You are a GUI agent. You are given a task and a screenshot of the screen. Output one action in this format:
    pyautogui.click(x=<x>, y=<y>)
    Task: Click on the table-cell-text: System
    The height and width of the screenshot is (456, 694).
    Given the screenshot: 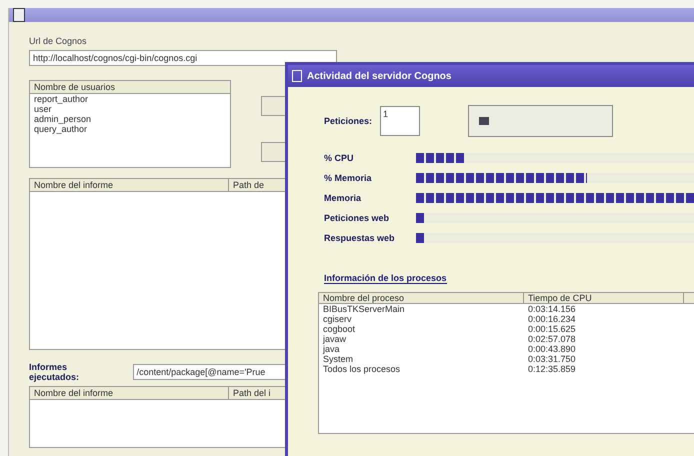 What is the action you would take?
    pyautogui.click(x=338, y=359)
    